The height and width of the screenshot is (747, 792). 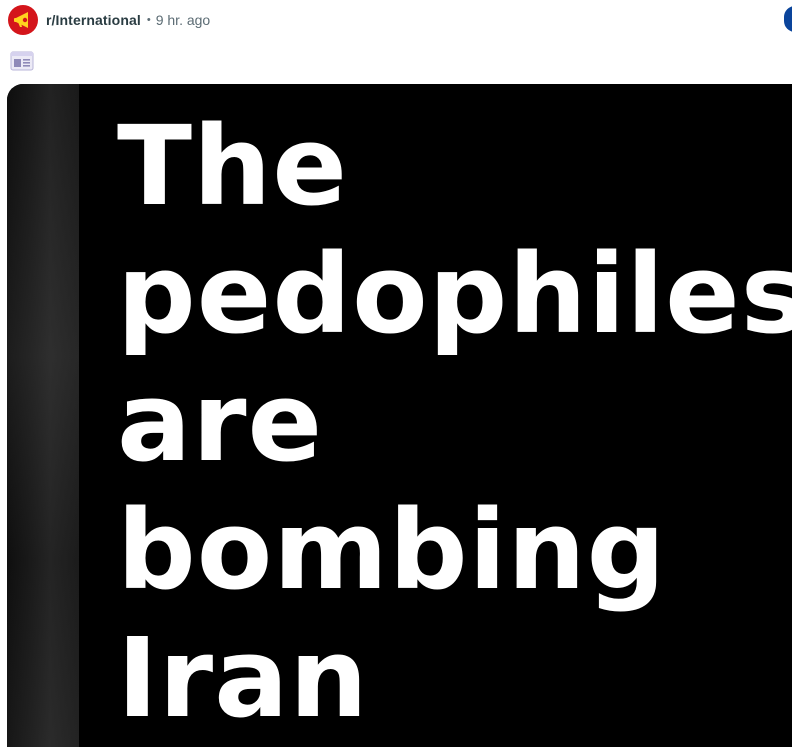 I want to click on image-text-line: The, so click(x=232, y=166).